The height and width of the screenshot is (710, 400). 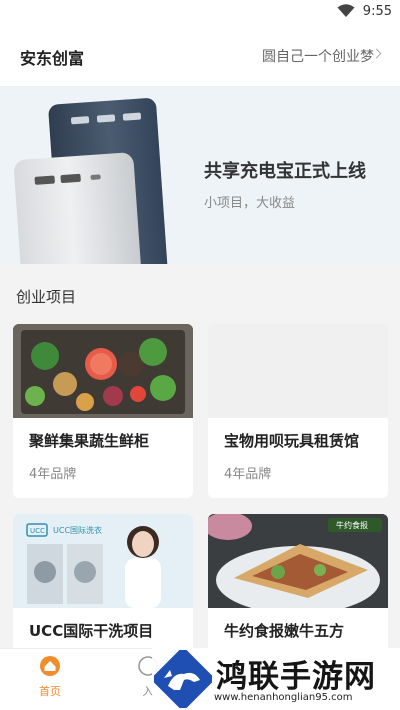 What do you see at coordinates (52, 58) in the screenshot?
I see `brand-title: 安东创富` at bounding box center [52, 58].